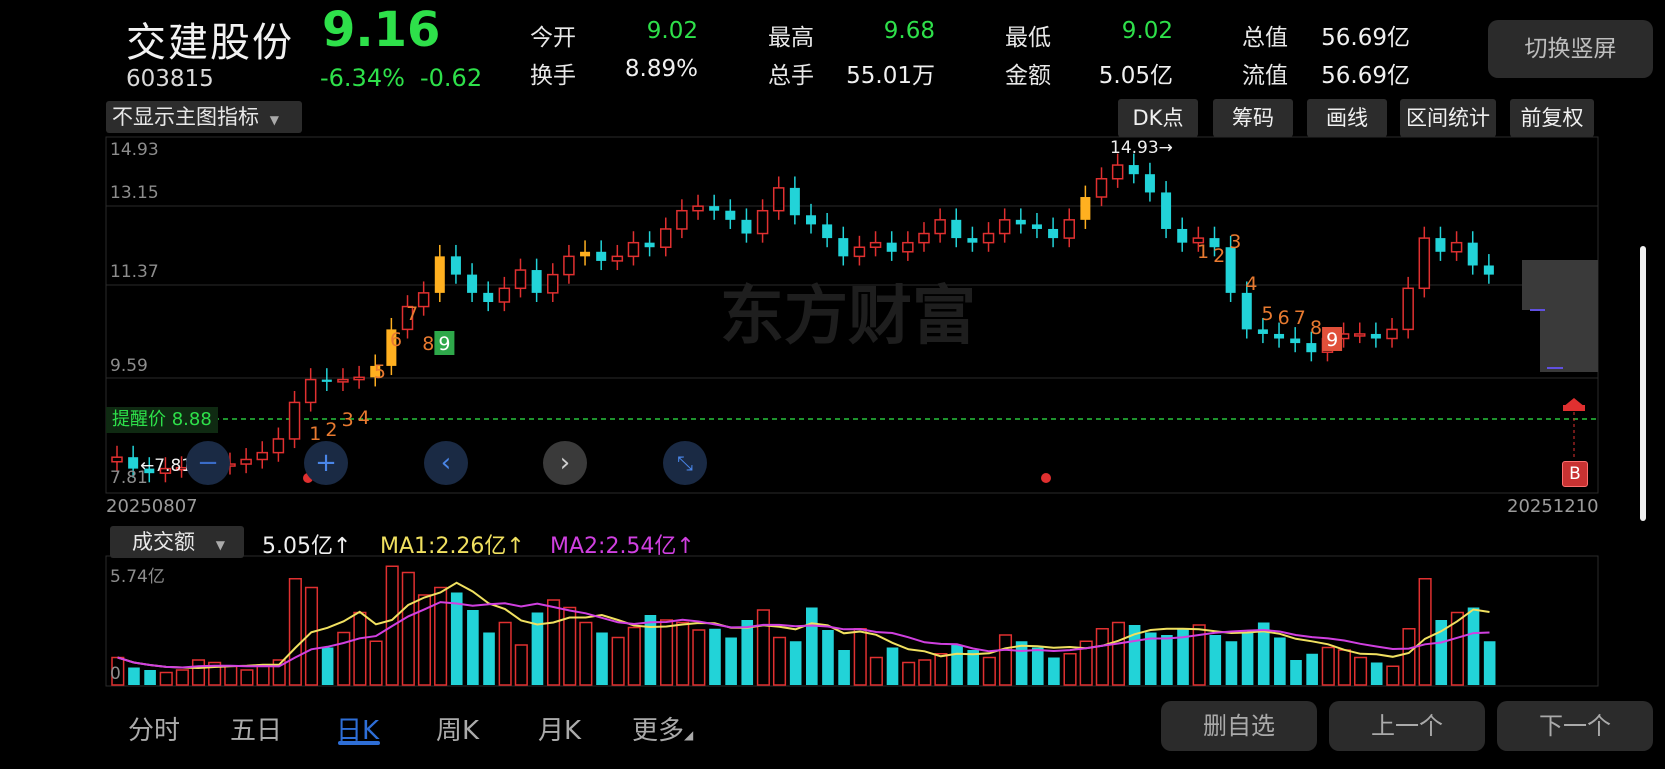 Image resolution: width=1665 pixels, height=769 pixels. Describe the element at coordinates (1575, 474) in the screenshot. I see `buy-signal-badge: B` at that location.